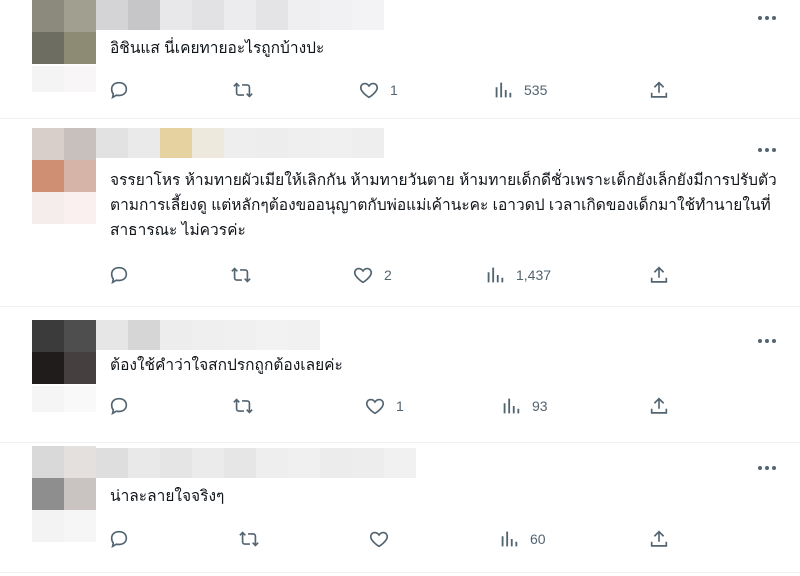  Describe the element at coordinates (524, 406) in the screenshot. I see `views-button: 93` at that location.